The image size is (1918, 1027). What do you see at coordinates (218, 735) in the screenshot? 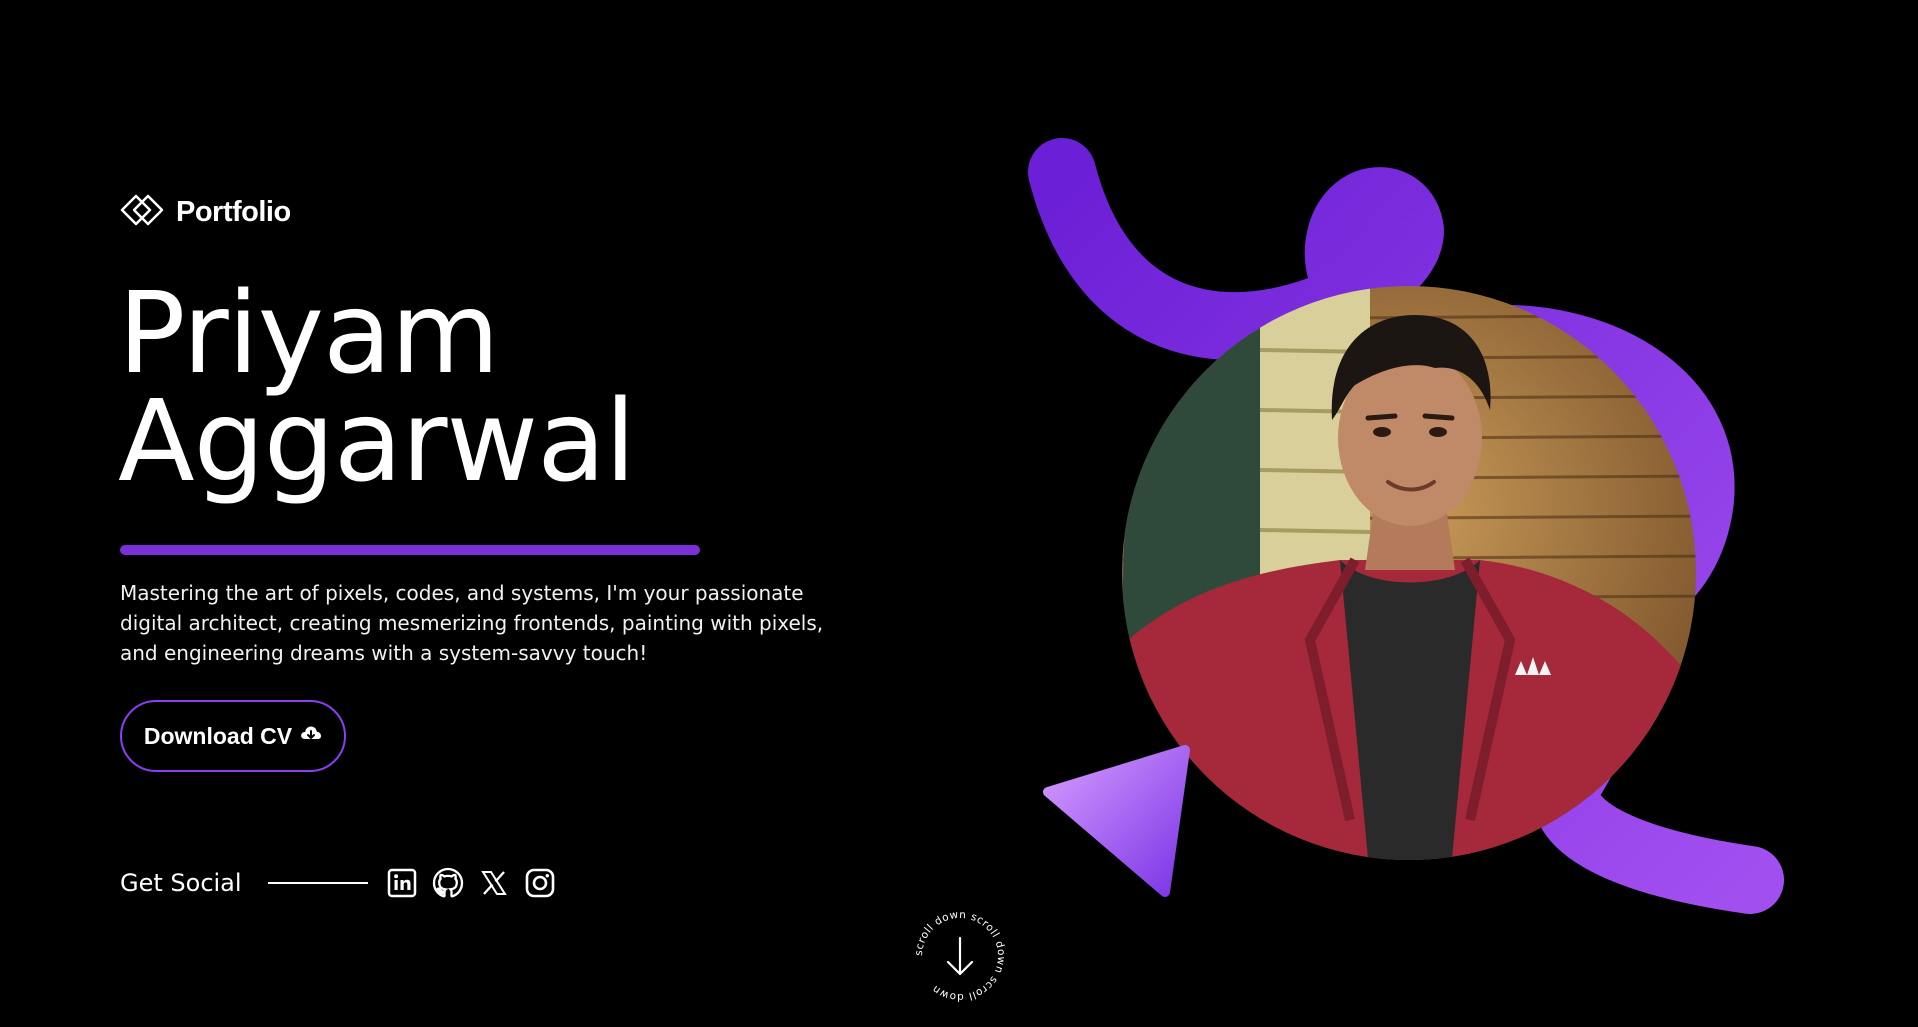
I see `download-cv-label: Download CV` at bounding box center [218, 735].